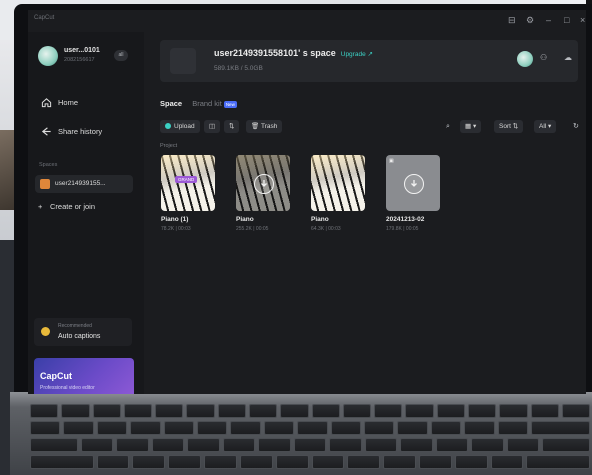 This screenshot has height=475, width=592. I want to click on project-meta: 255.2K | 00:05, so click(252, 229).